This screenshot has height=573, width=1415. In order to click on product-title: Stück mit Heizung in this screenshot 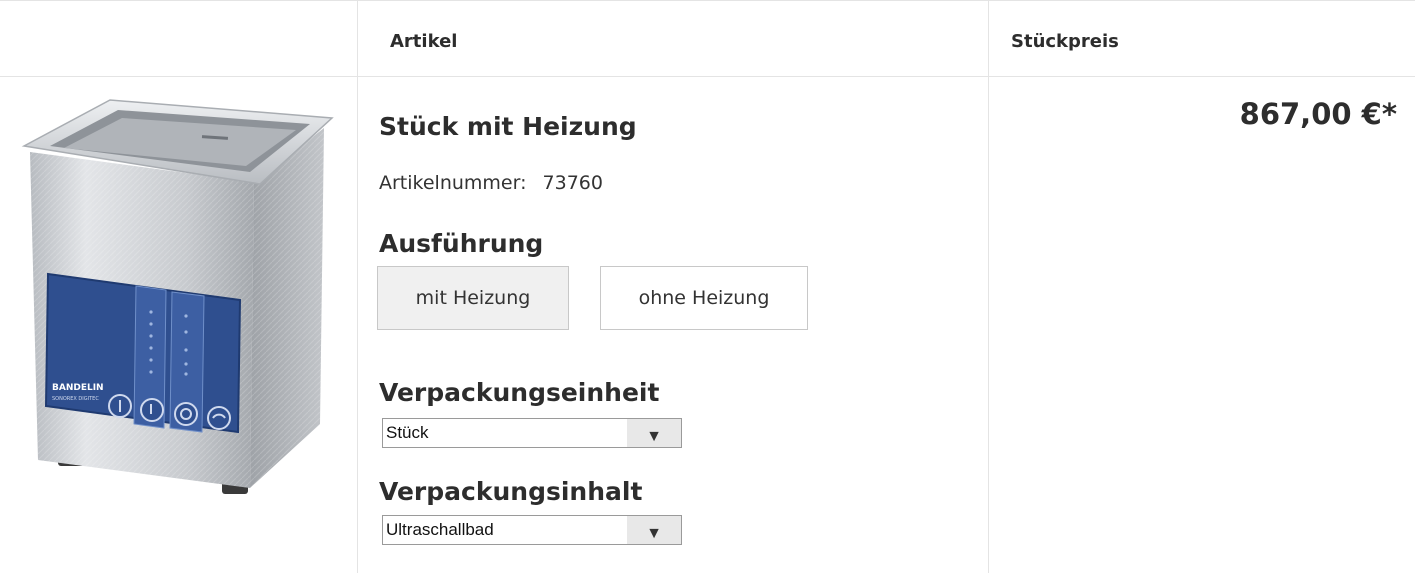, I will do `click(508, 126)`.